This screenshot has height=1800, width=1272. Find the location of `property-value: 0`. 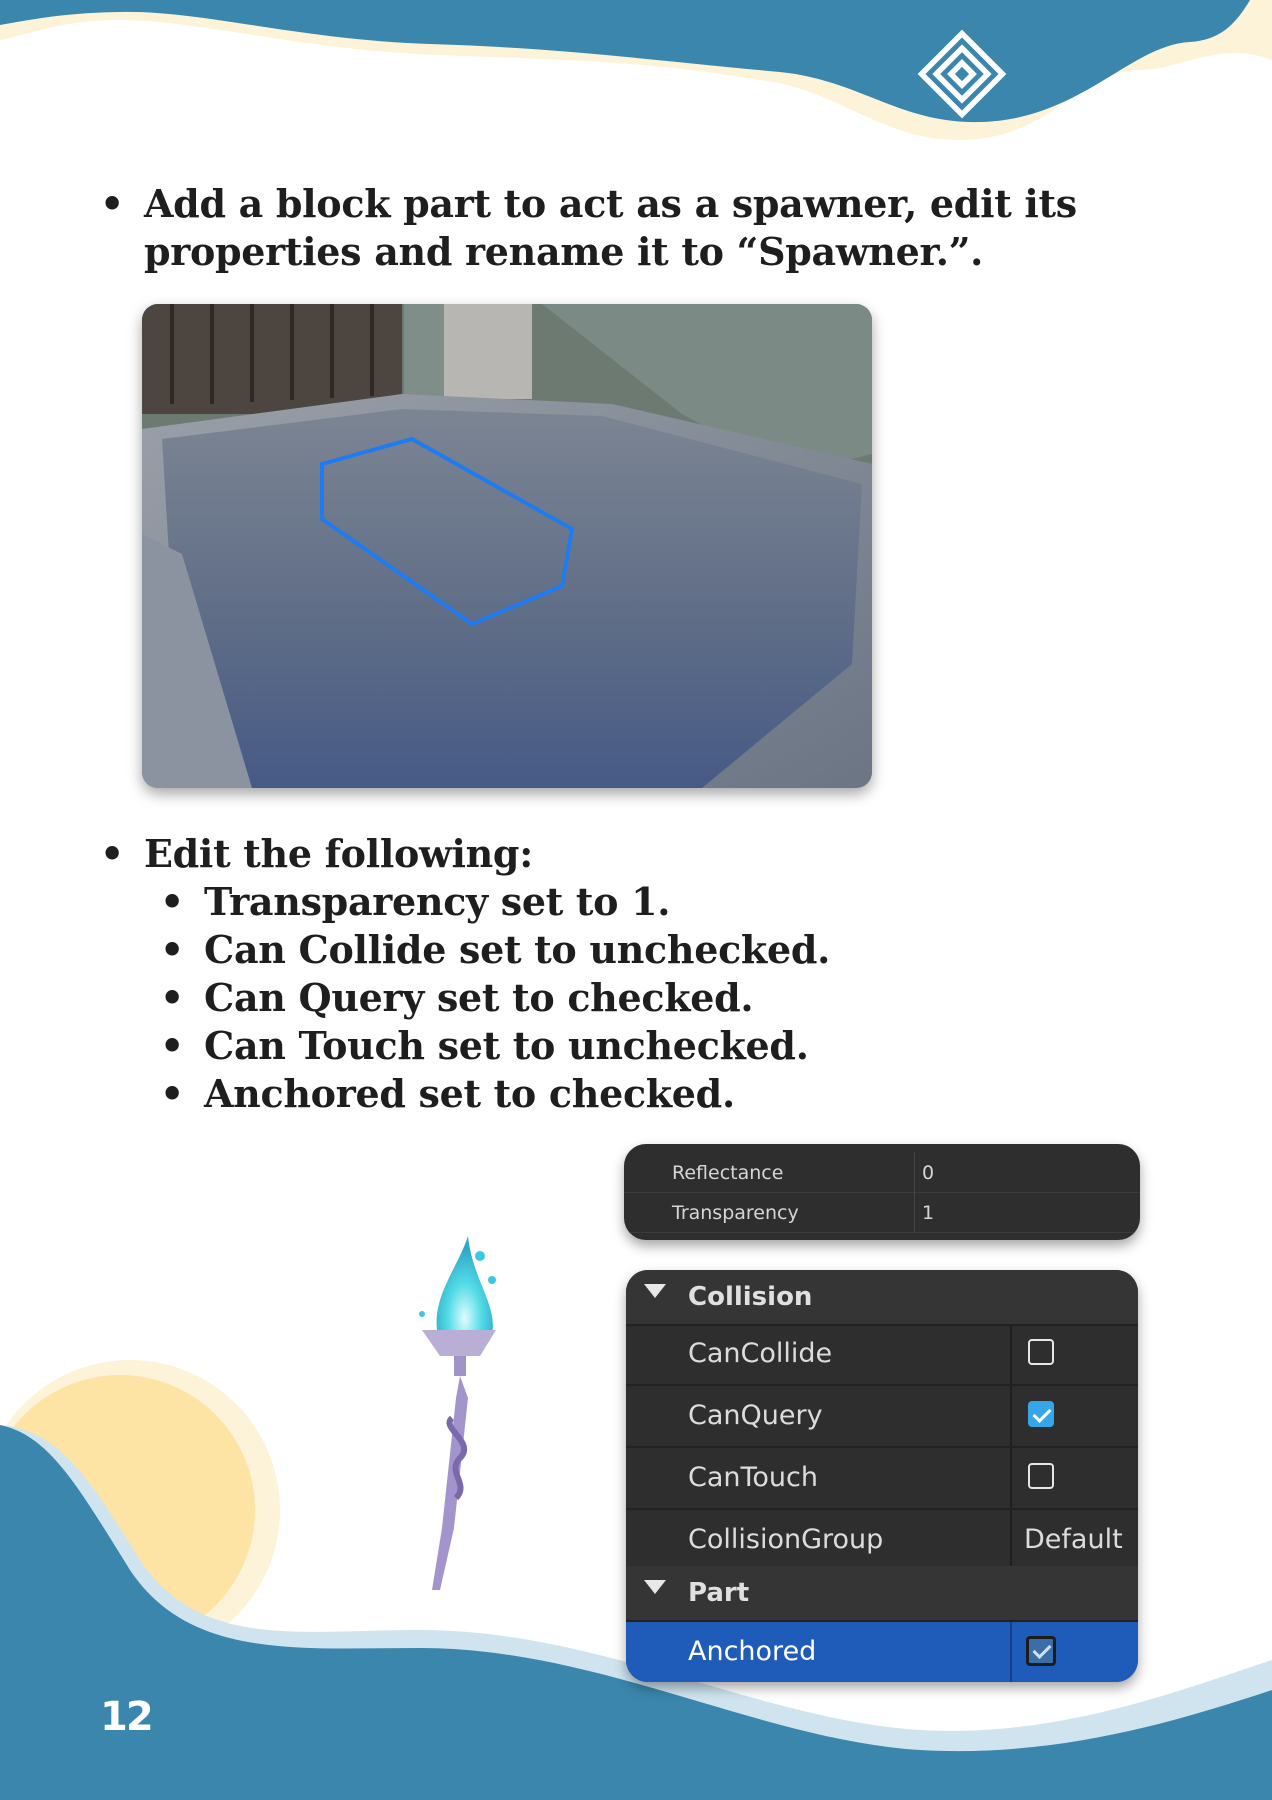

property-value: 0 is located at coordinates (928, 1173).